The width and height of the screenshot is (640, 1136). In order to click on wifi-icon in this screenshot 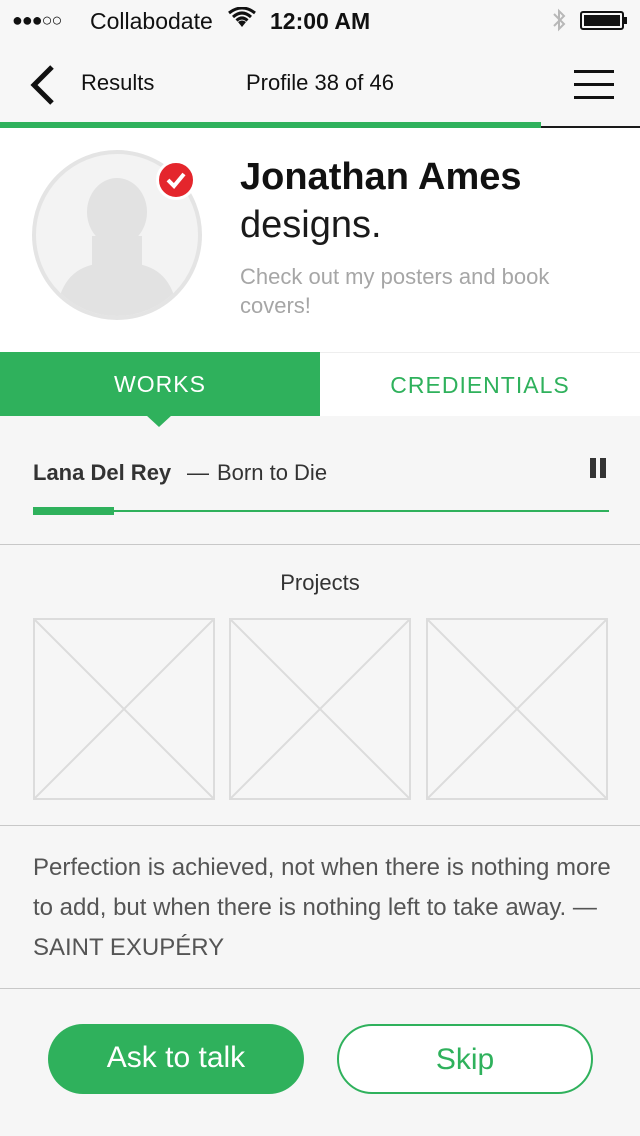, I will do `click(242, 20)`.